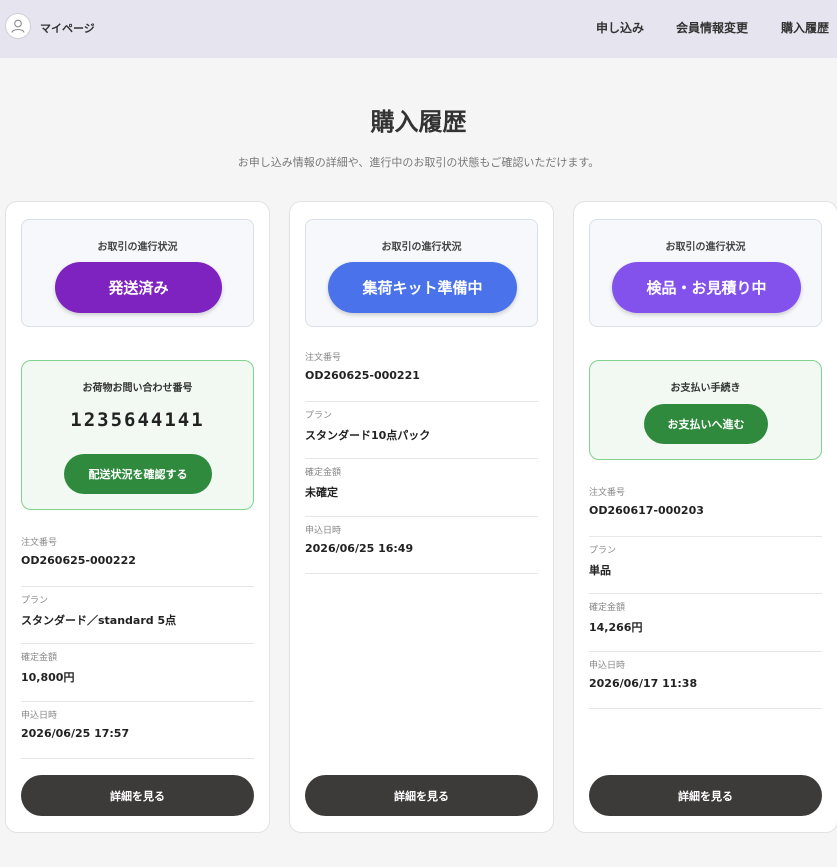 Image resolution: width=837 pixels, height=867 pixels. I want to click on nav-apply: 申し込み, so click(620, 27).